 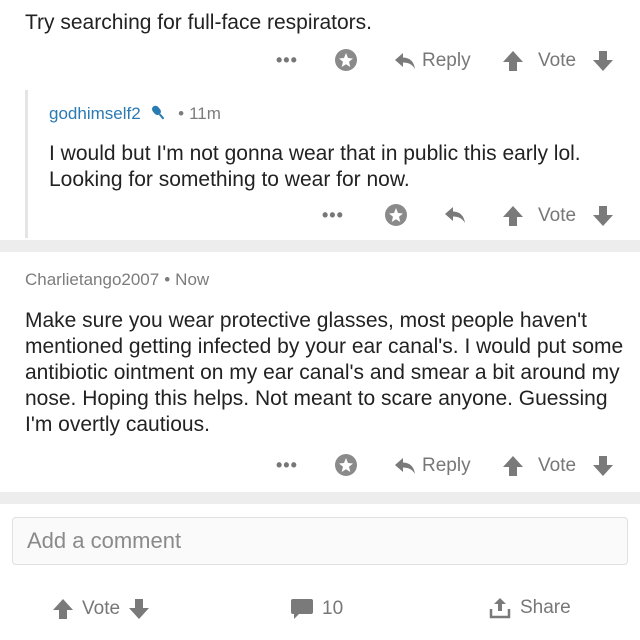 I want to click on share-button: Share, so click(x=529, y=608).